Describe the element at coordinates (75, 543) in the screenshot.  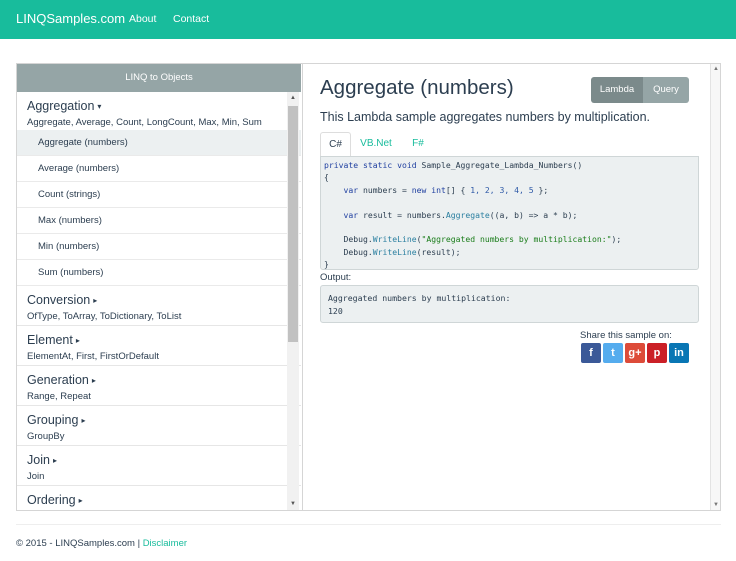
I see `footer-copyright: © 2015 - LINQSamples.com` at that location.